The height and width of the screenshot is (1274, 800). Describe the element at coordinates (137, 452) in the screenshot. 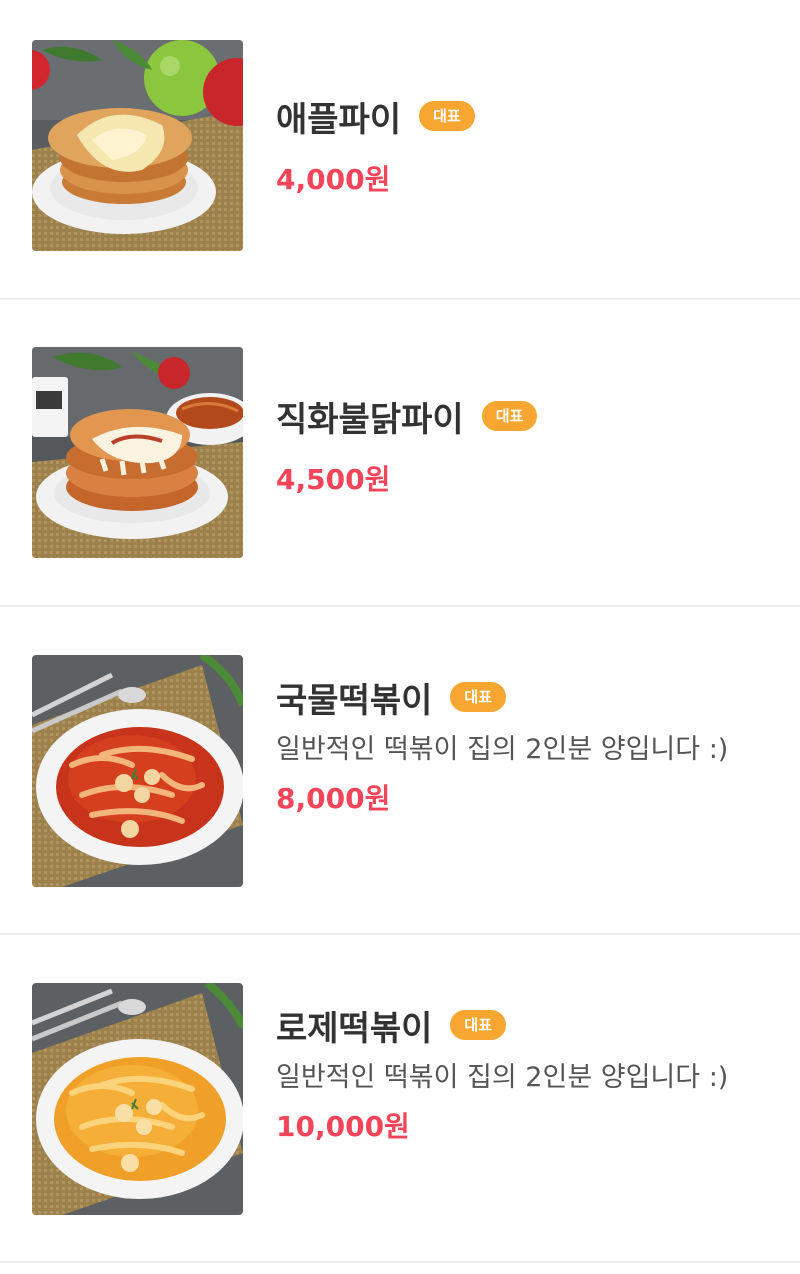

I see `fire-chicken-pie-photo` at that location.